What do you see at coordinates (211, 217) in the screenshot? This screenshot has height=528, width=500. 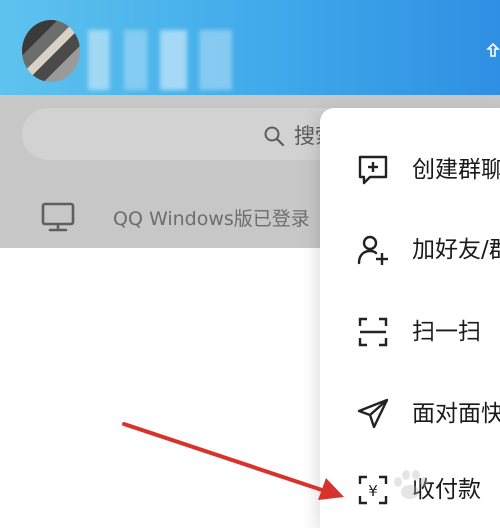 I see `device-login-status: QQ Windows版已登录` at bounding box center [211, 217].